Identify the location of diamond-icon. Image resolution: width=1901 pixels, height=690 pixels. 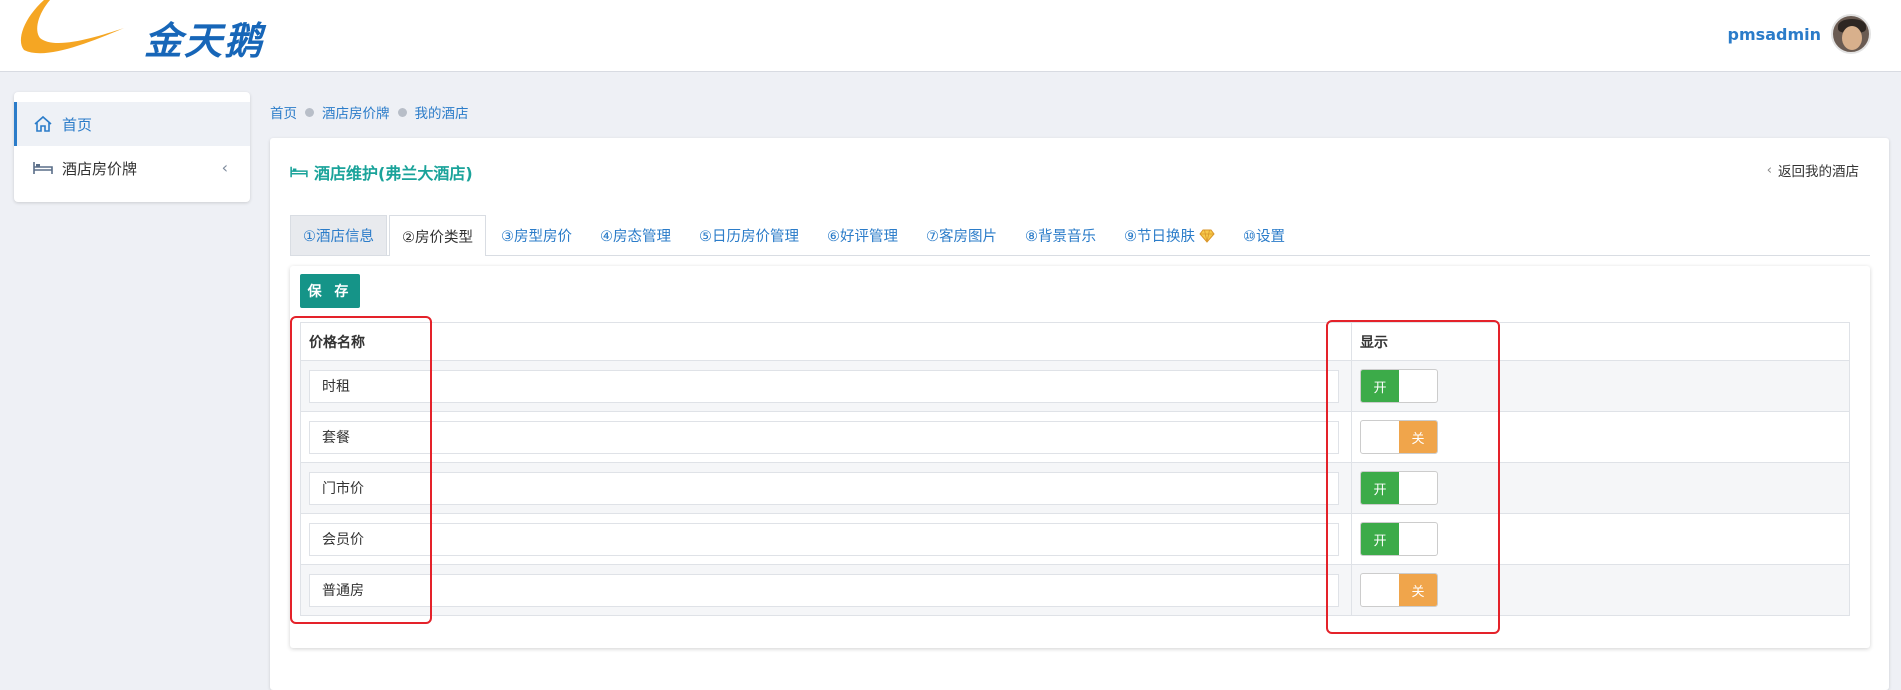
(1207, 236).